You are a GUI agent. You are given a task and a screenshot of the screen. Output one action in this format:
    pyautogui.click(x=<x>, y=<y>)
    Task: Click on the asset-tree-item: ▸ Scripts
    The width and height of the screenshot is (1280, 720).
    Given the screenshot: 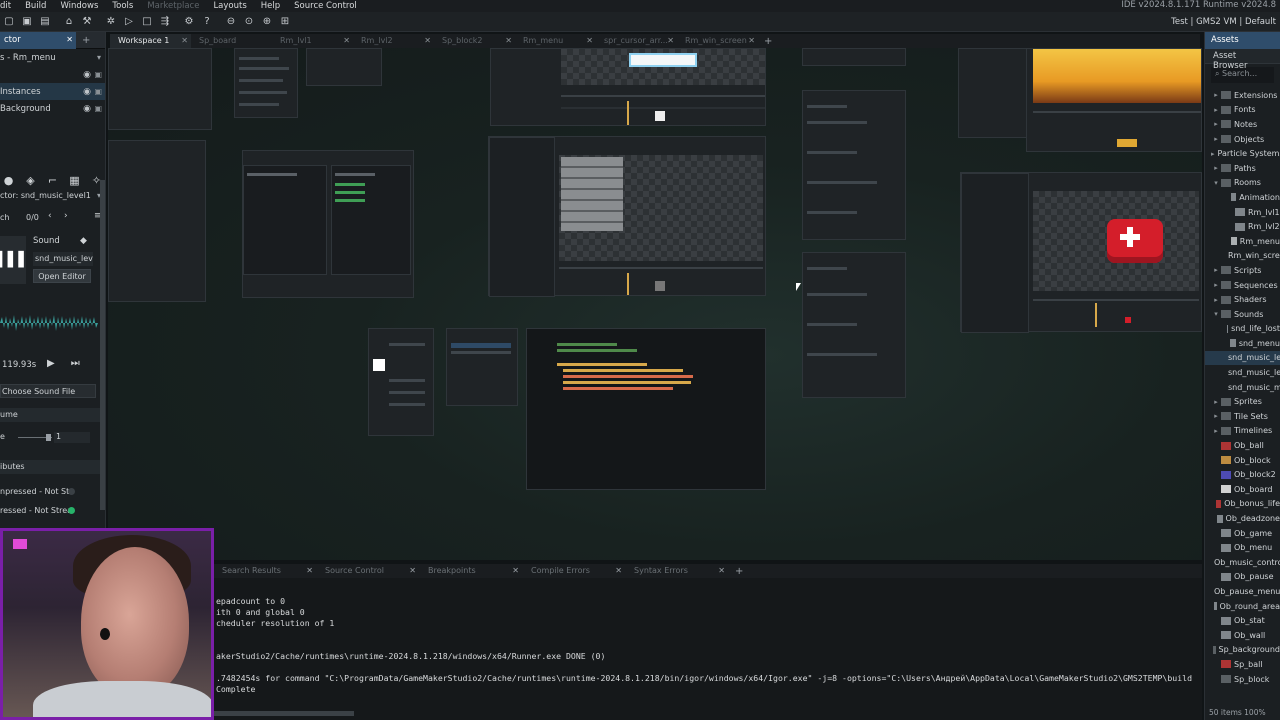 What is the action you would take?
    pyautogui.click(x=1242, y=270)
    